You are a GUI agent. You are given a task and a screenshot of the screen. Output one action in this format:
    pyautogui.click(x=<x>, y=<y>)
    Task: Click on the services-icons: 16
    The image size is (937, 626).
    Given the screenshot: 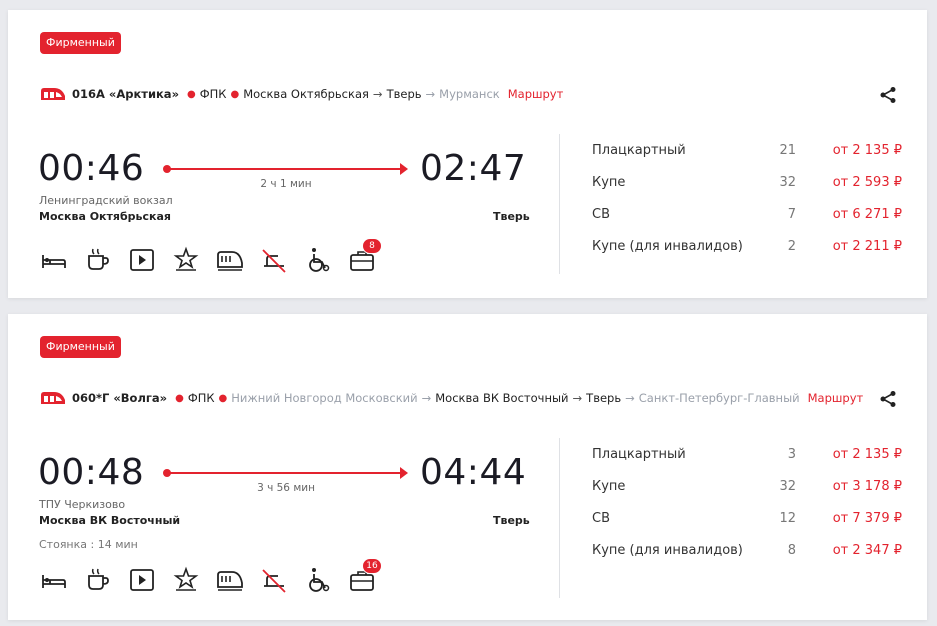 What is the action you would take?
    pyautogui.click(x=211, y=576)
    